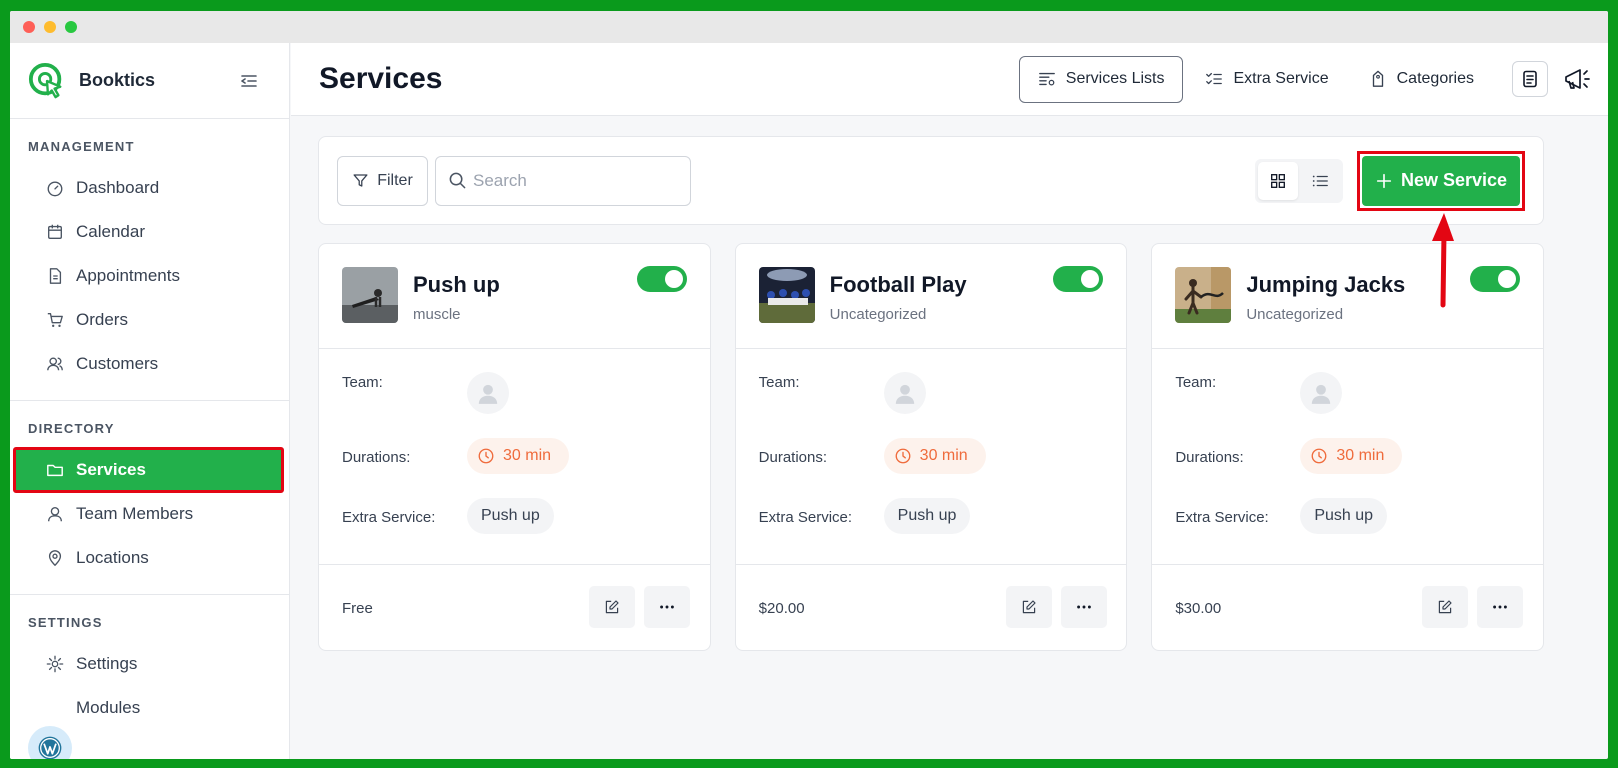  Describe the element at coordinates (1101, 79) in the screenshot. I see `tab-services-lists: Services Lists` at that location.